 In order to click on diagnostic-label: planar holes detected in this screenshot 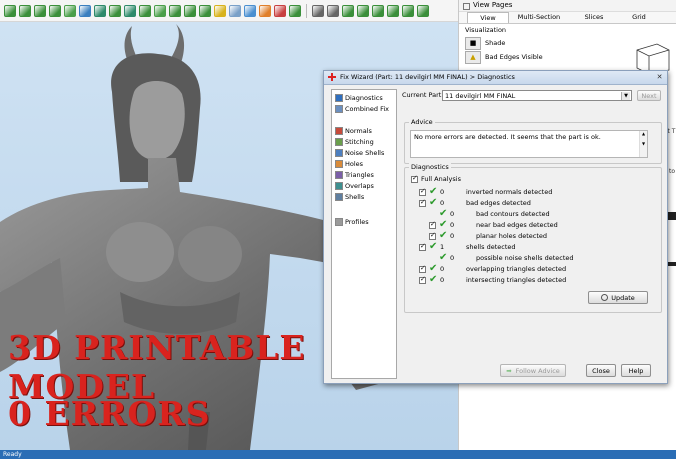, I will do `click(512, 236)`.